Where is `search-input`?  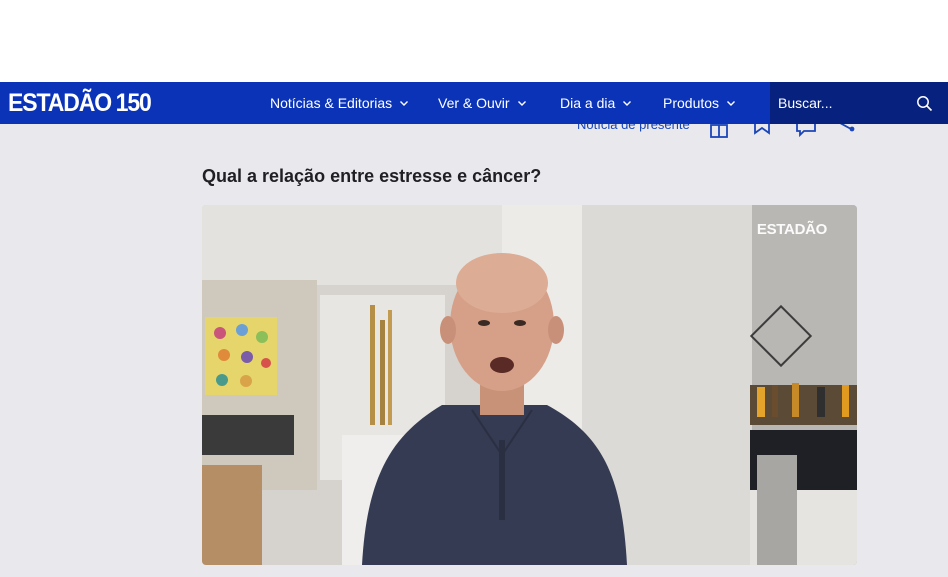
search-input is located at coordinates (843, 103).